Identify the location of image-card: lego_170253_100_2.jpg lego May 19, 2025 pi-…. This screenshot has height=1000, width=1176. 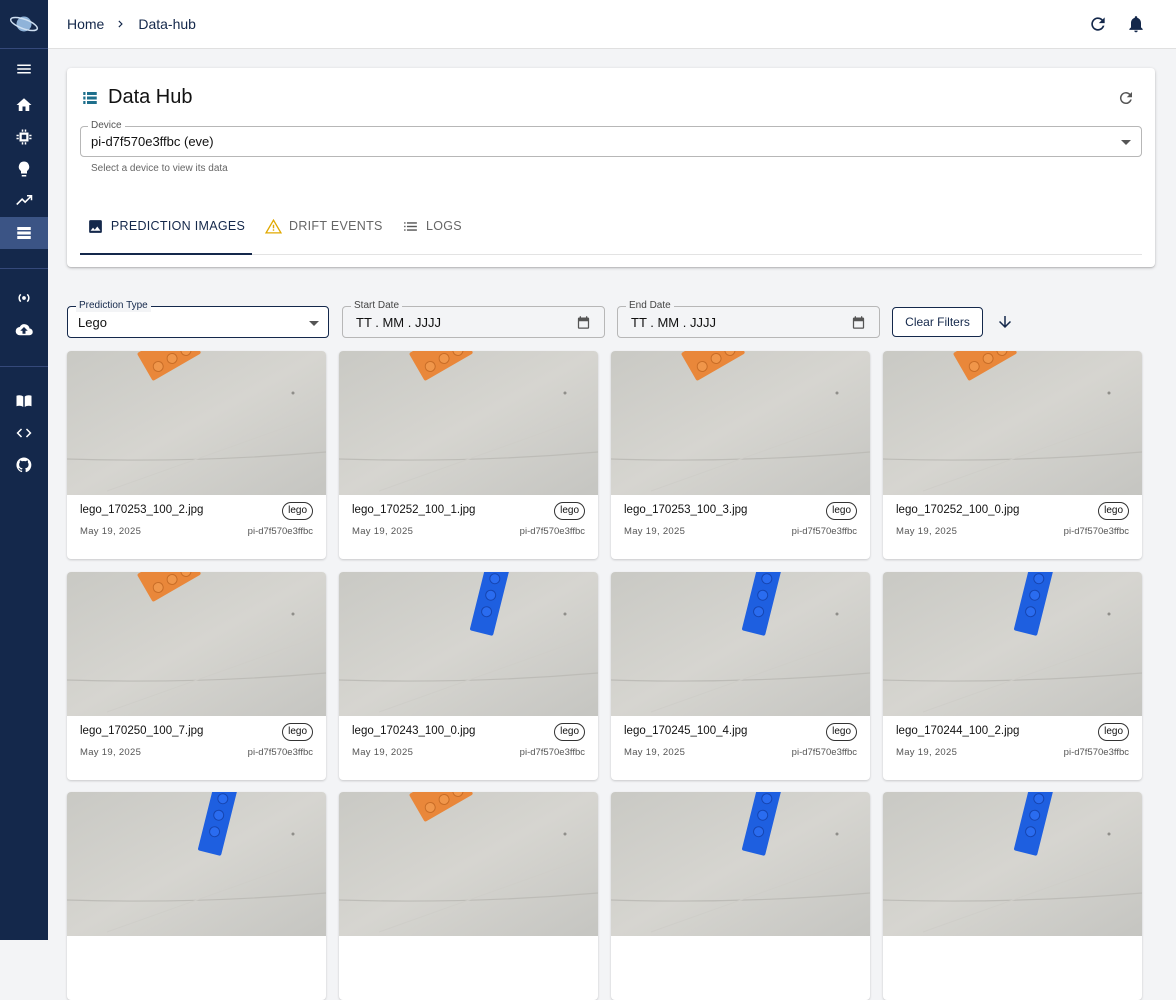
(196, 455).